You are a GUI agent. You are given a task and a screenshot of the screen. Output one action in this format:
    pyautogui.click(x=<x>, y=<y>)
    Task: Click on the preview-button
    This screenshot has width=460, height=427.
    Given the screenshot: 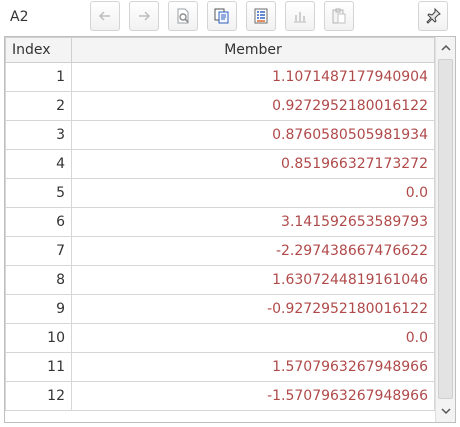 What is the action you would take?
    pyautogui.click(x=183, y=16)
    